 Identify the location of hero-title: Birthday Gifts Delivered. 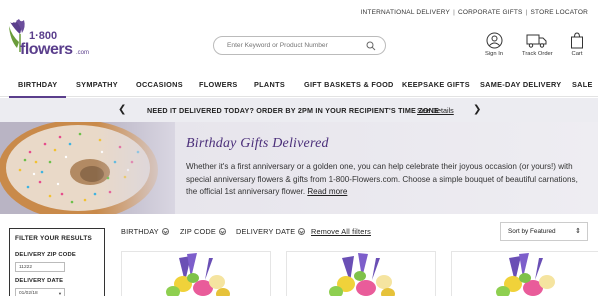
(257, 143).